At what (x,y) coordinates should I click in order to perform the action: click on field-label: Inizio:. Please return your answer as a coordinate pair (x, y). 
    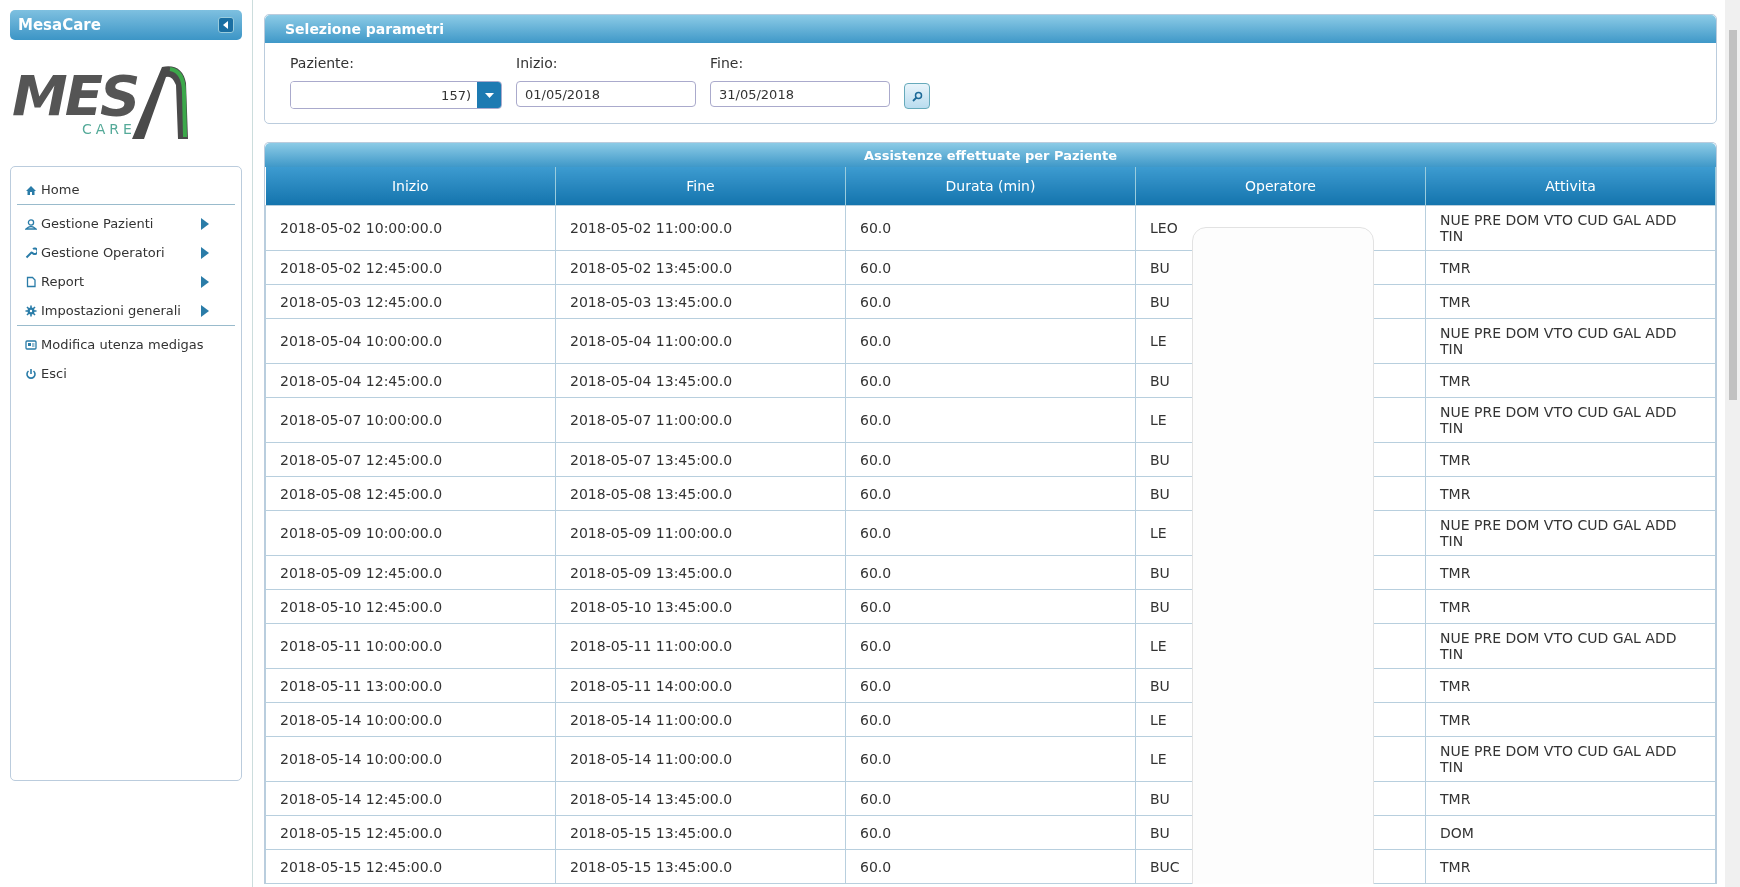
    Looking at the image, I should click on (537, 63).